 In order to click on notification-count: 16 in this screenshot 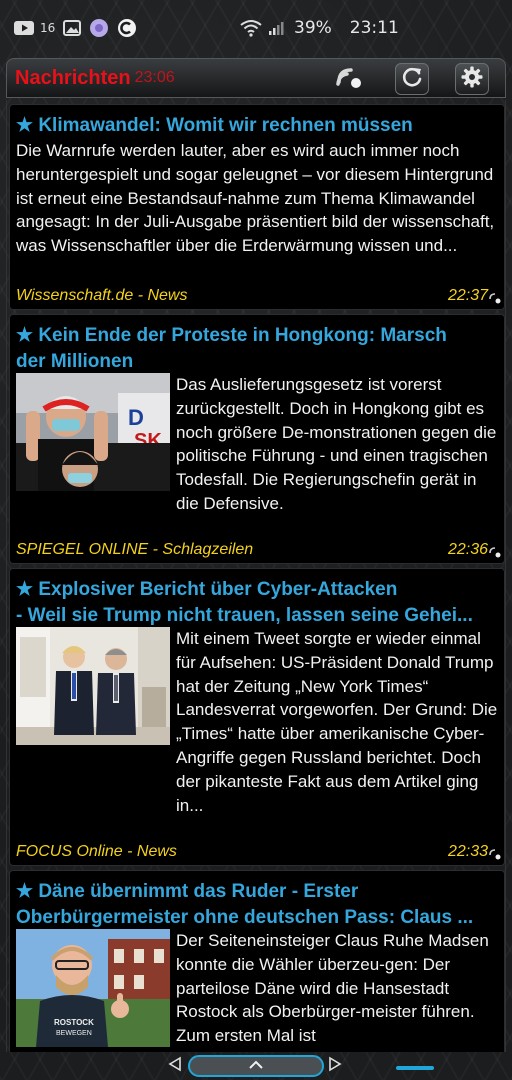, I will do `click(48, 28)`.